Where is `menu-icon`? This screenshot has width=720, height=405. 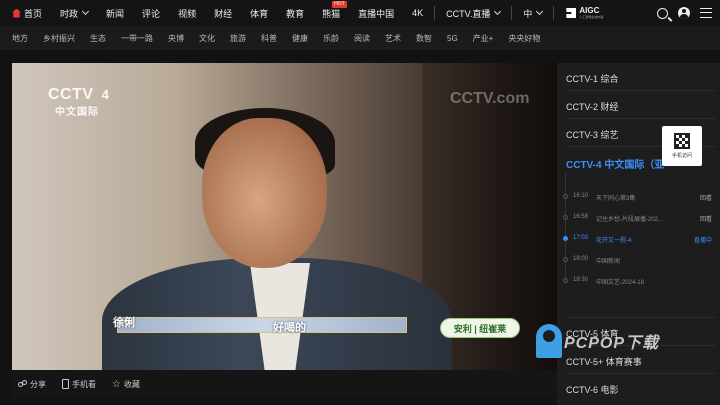 menu-icon is located at coordinates (706, 13).